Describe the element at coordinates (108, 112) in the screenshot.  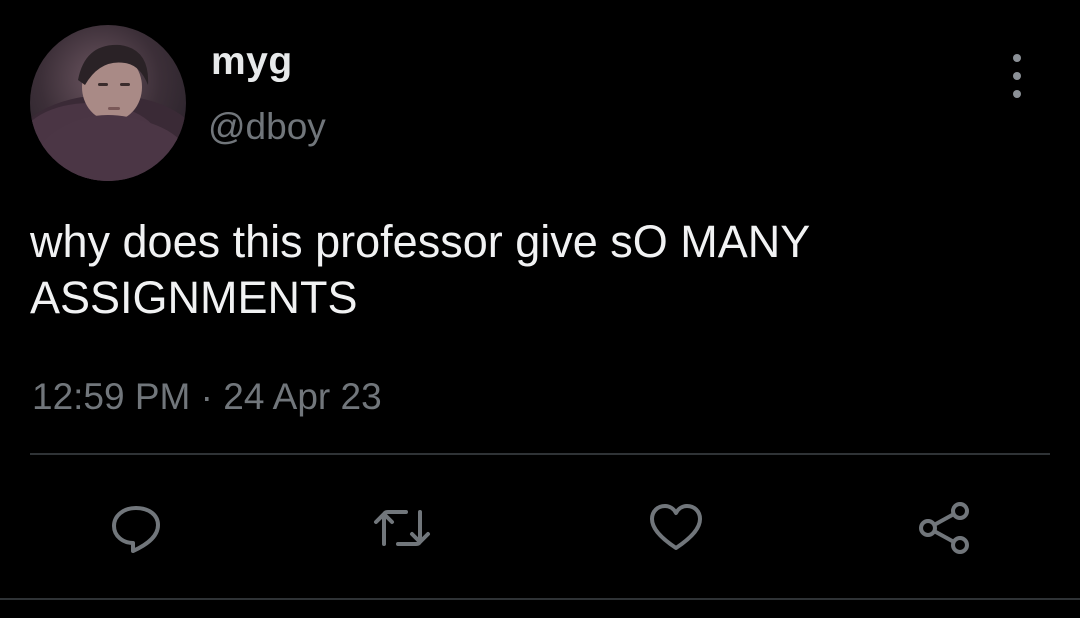
I see `avatar-photo` at that location.